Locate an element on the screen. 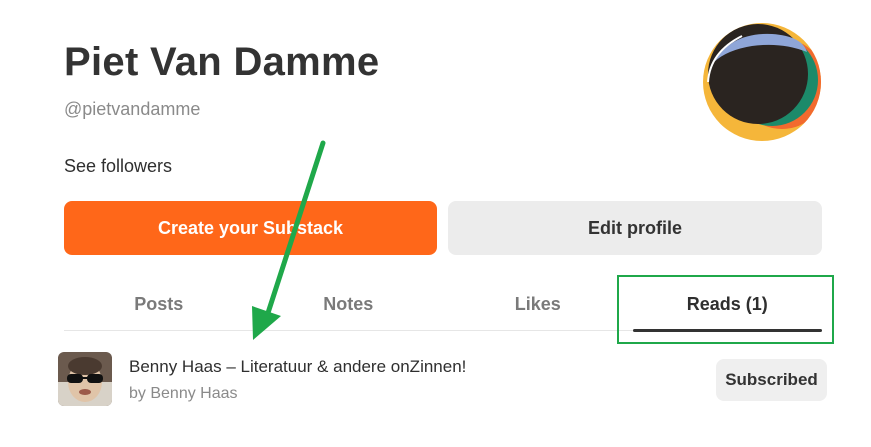  publication-thumbnail-icon is located at coordinates (85, 379).